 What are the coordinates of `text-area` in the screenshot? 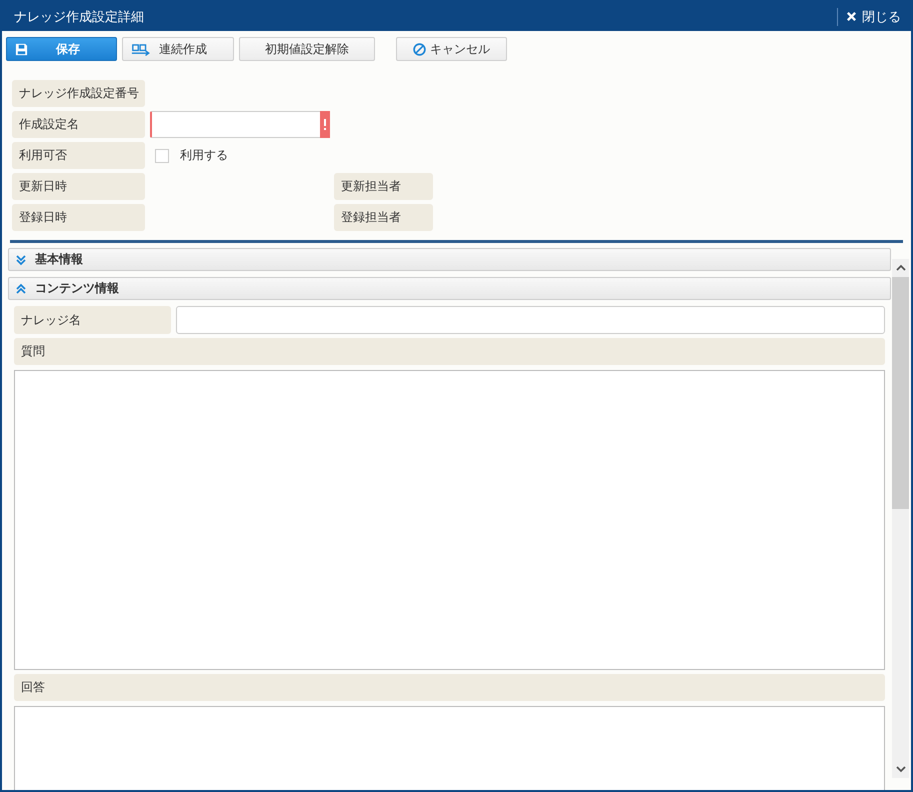 It's located at (449, 748).